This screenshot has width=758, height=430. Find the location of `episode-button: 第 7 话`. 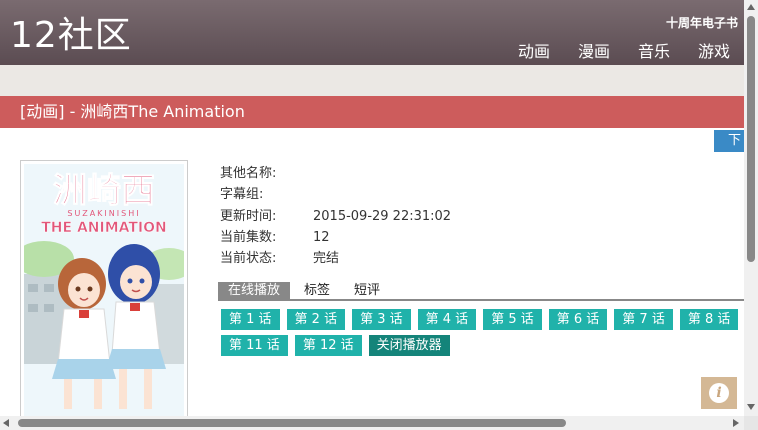

episode-button: 第 7 话 is located at coordinates (643, 319).